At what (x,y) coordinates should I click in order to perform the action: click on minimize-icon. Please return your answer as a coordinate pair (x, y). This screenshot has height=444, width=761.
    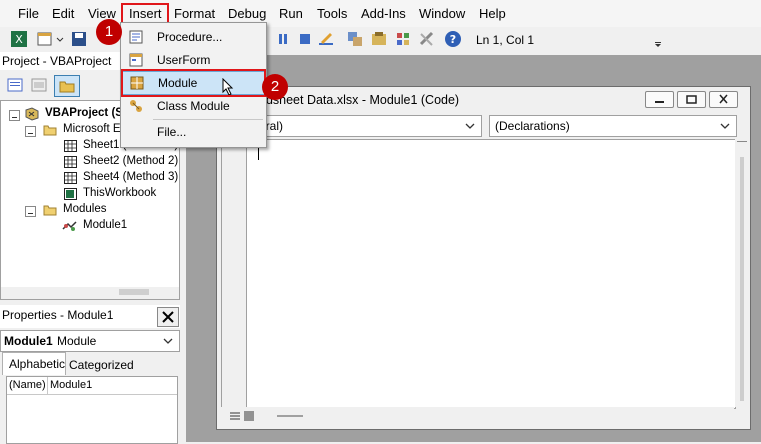
    Looking at the image, I should click on (659, 102).